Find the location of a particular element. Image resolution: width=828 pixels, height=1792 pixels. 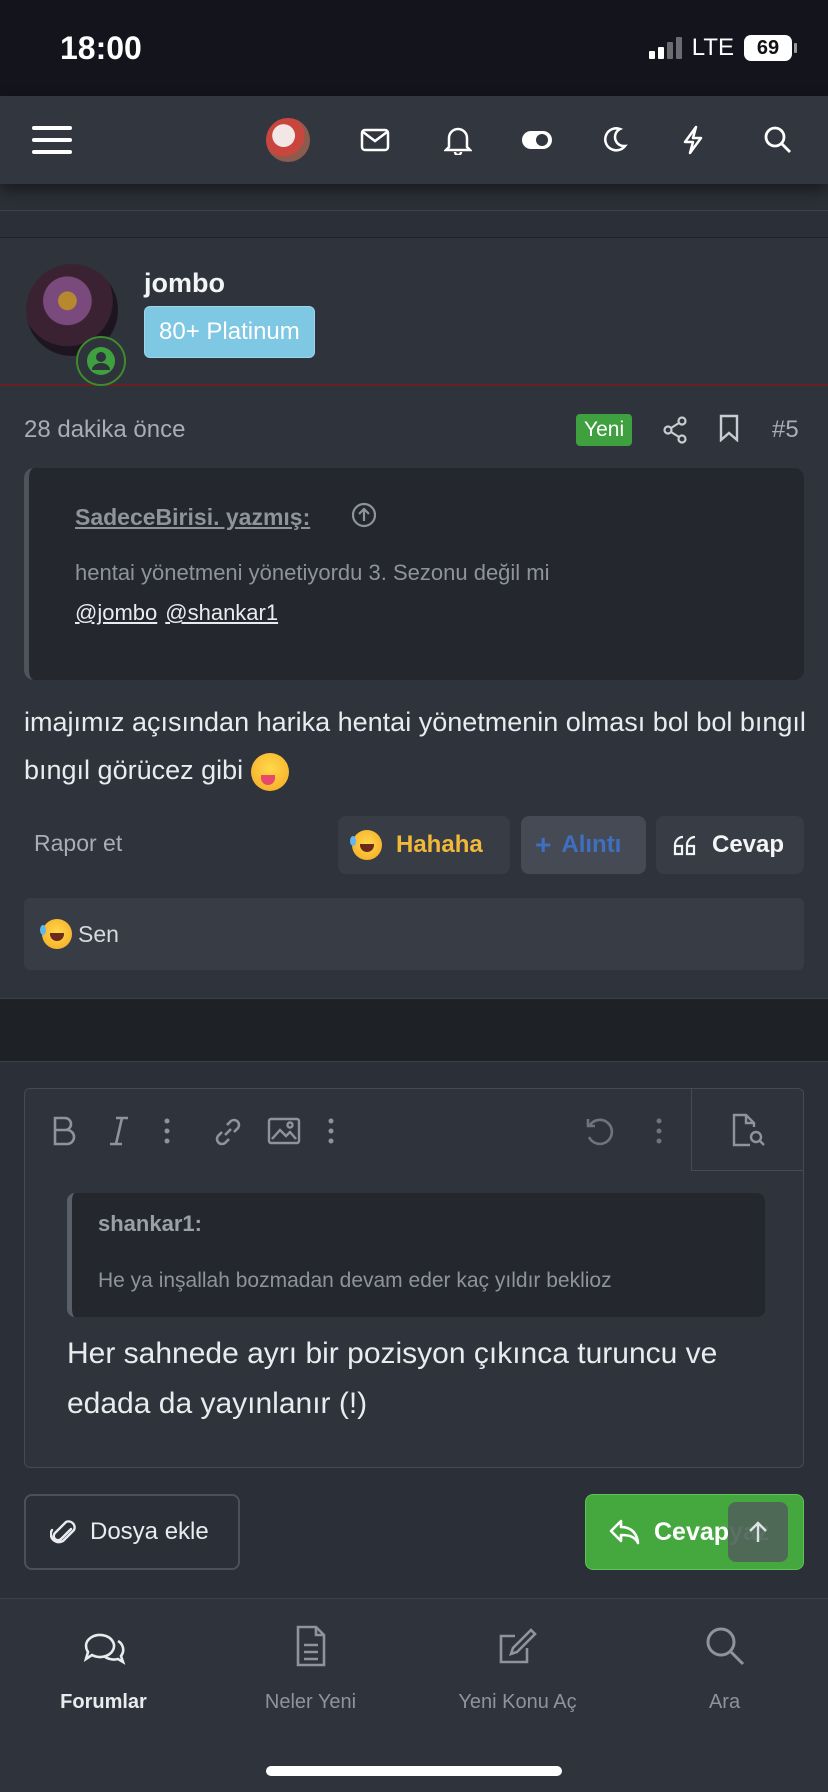

quote-author: SadeceBirisi. yazmış: is located at coordinates (192, 517).